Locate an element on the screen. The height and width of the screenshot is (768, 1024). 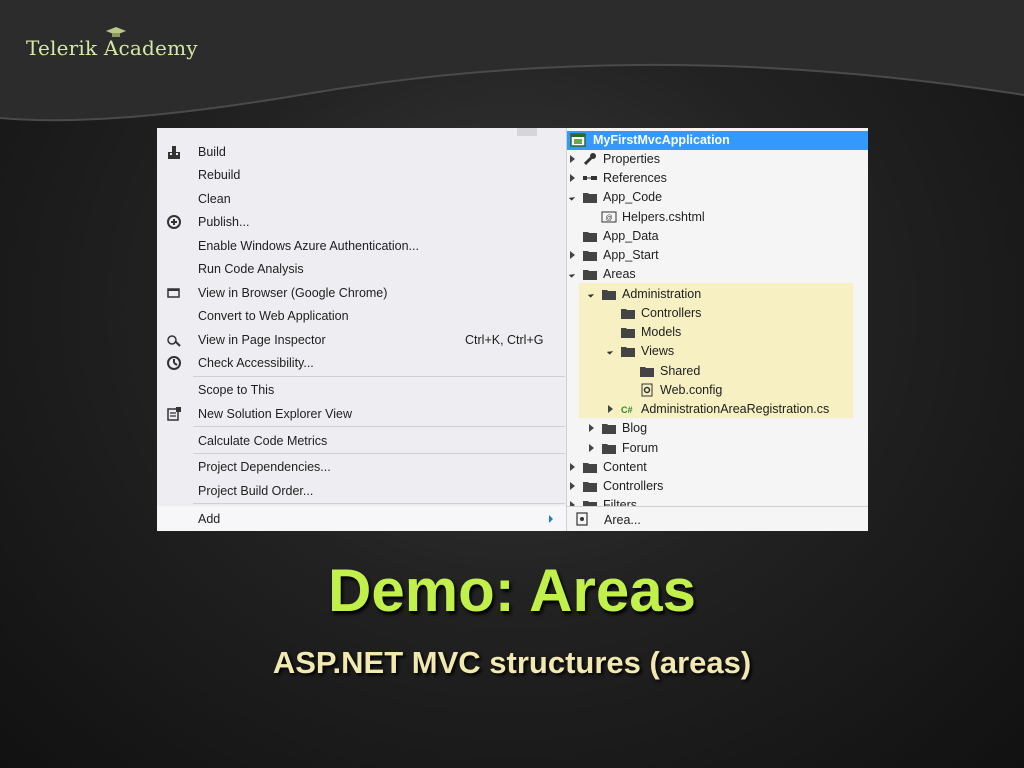
menu-top-bar is located at coordinates (527, 132).